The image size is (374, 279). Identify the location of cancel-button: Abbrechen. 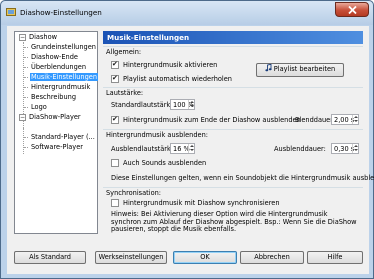
(272, 257).